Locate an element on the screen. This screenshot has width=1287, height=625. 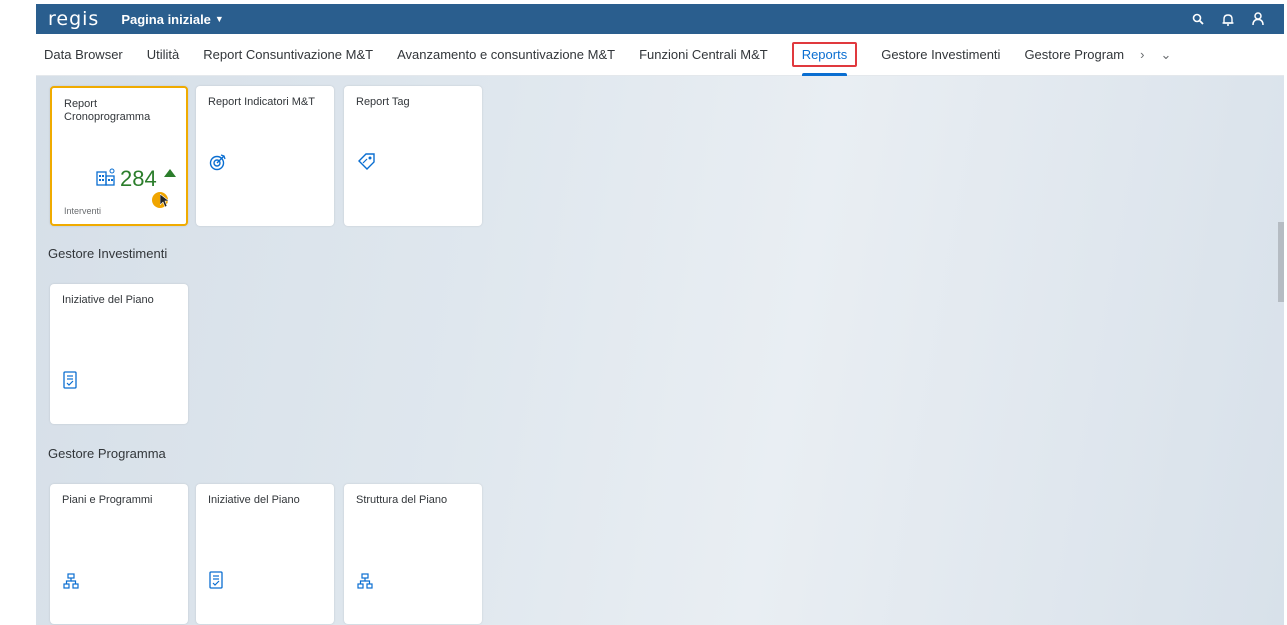
tile-title: Struttura del Piano is located at coordinates (402, 500).